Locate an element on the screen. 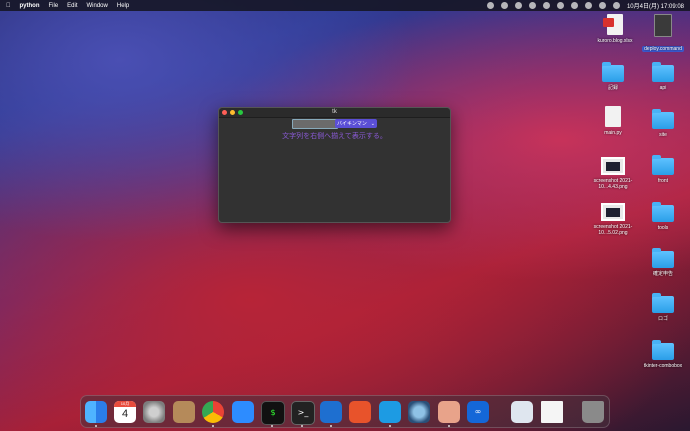 The width and height of the screenshot is (690, 431). battery-icon is located at coordinates (574, 5).